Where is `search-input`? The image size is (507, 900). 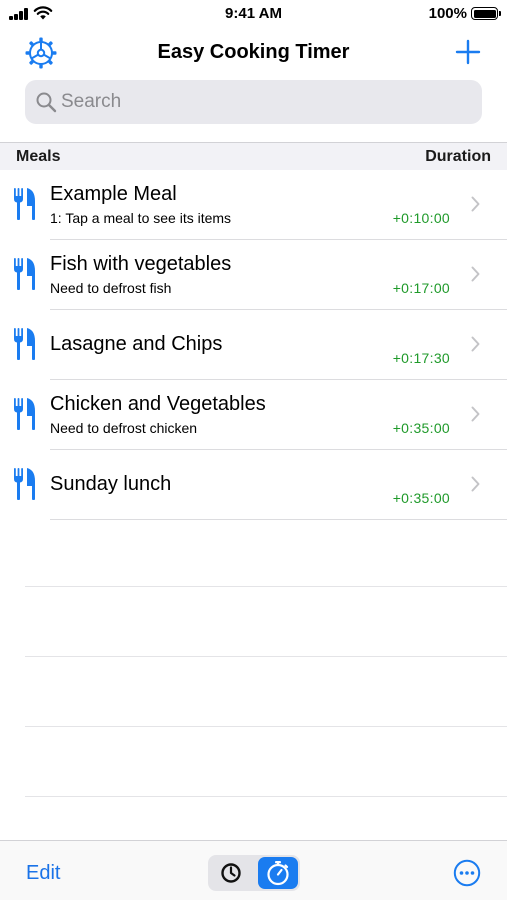 search-input is located at coordinates (261, 102).